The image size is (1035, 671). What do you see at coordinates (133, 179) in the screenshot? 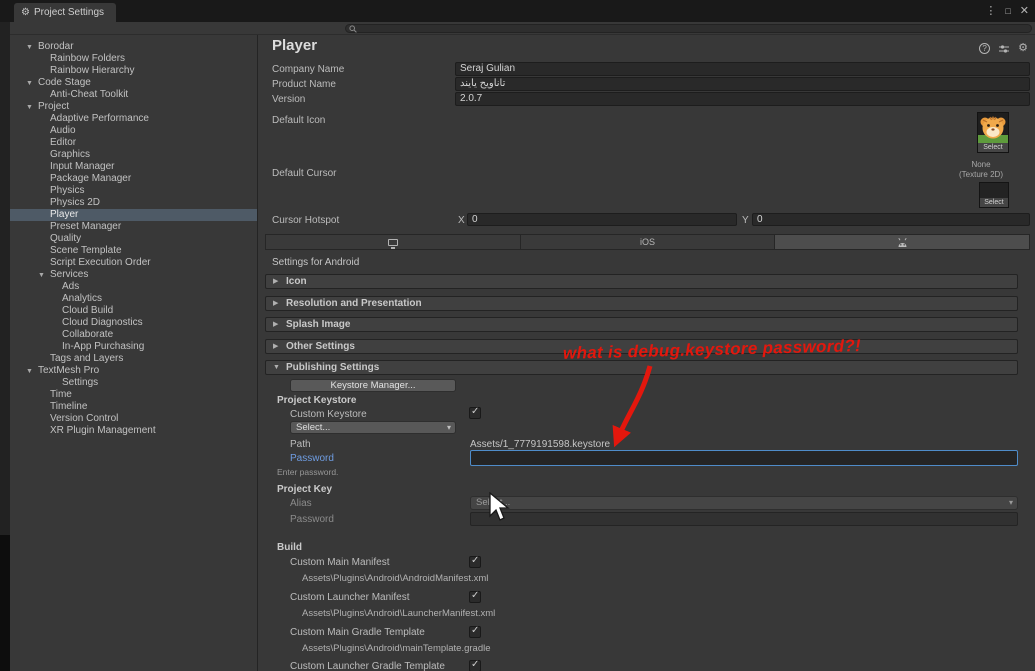
I see `sidebar-item-package-manager: Package Manager` at bounding box center [133, 179].